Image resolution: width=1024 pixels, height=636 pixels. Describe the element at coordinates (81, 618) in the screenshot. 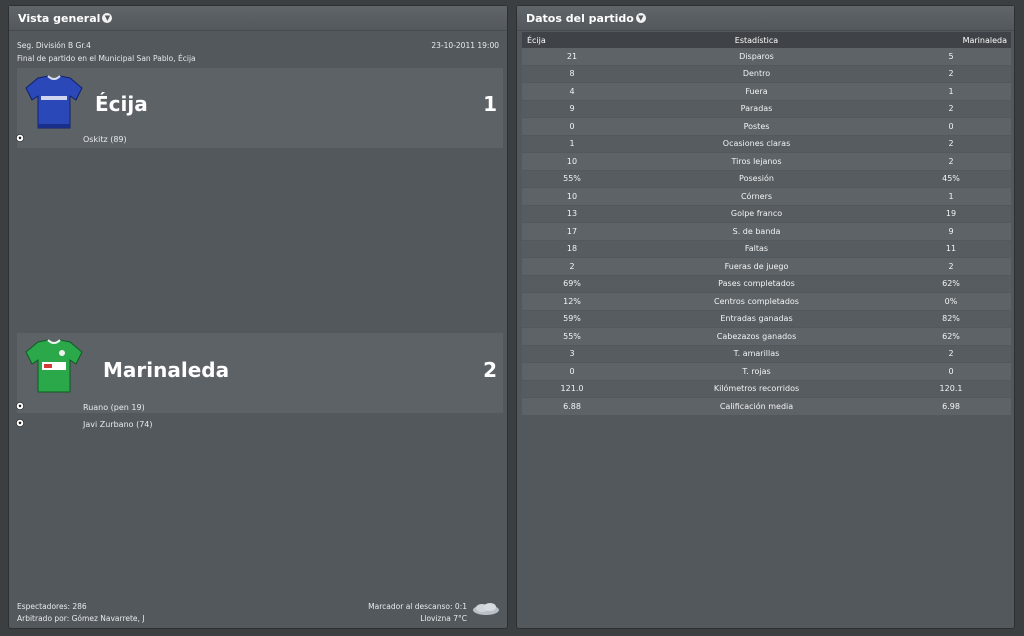

I see `referee-text: Arbitrado por: Gómez Navarrete, J` at that location.